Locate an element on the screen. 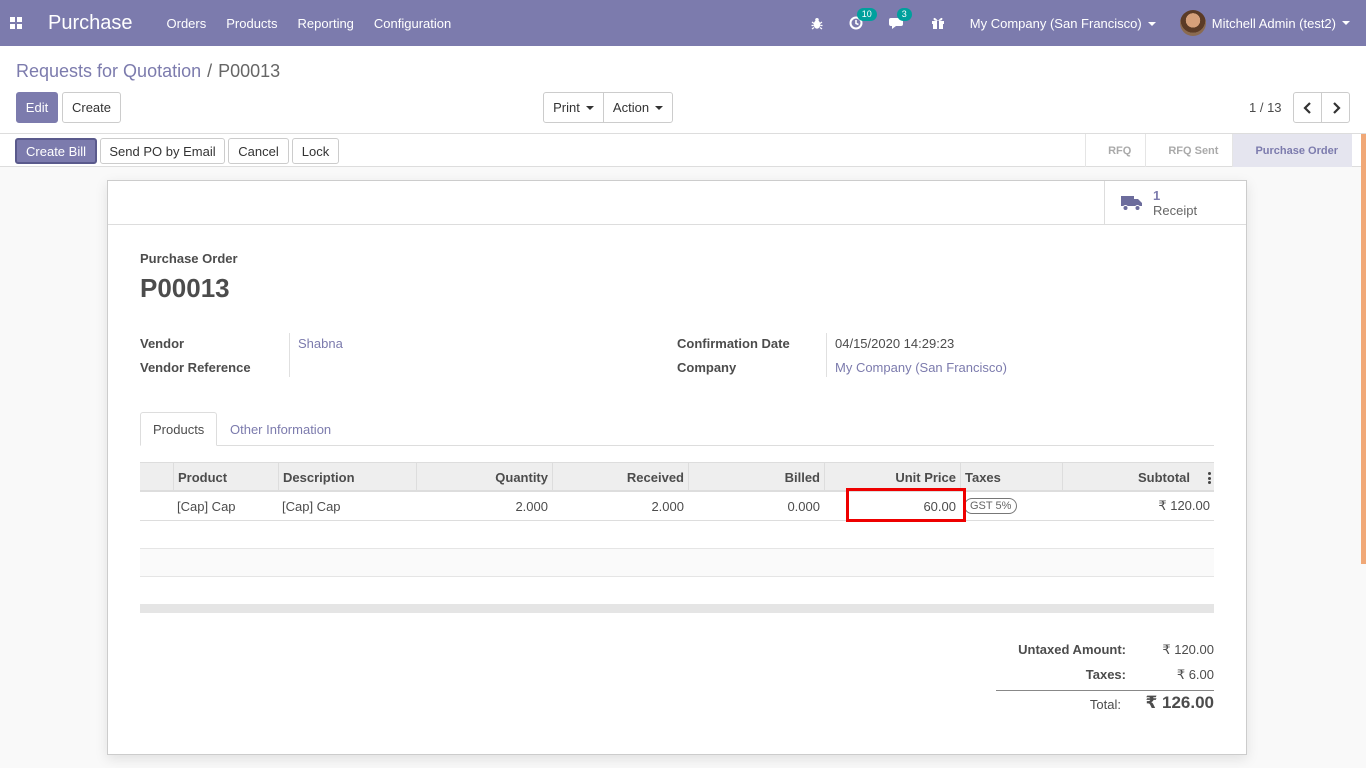  notebook-tabs: Products Other Information is located at coordinates (677, 429).